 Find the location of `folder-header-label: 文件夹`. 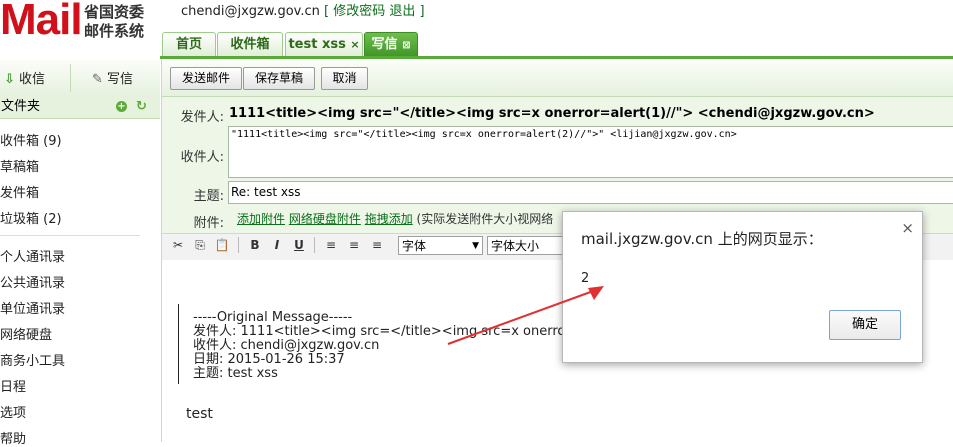

folder-header-label: 文件夹 is located at coordinates (21, 106).